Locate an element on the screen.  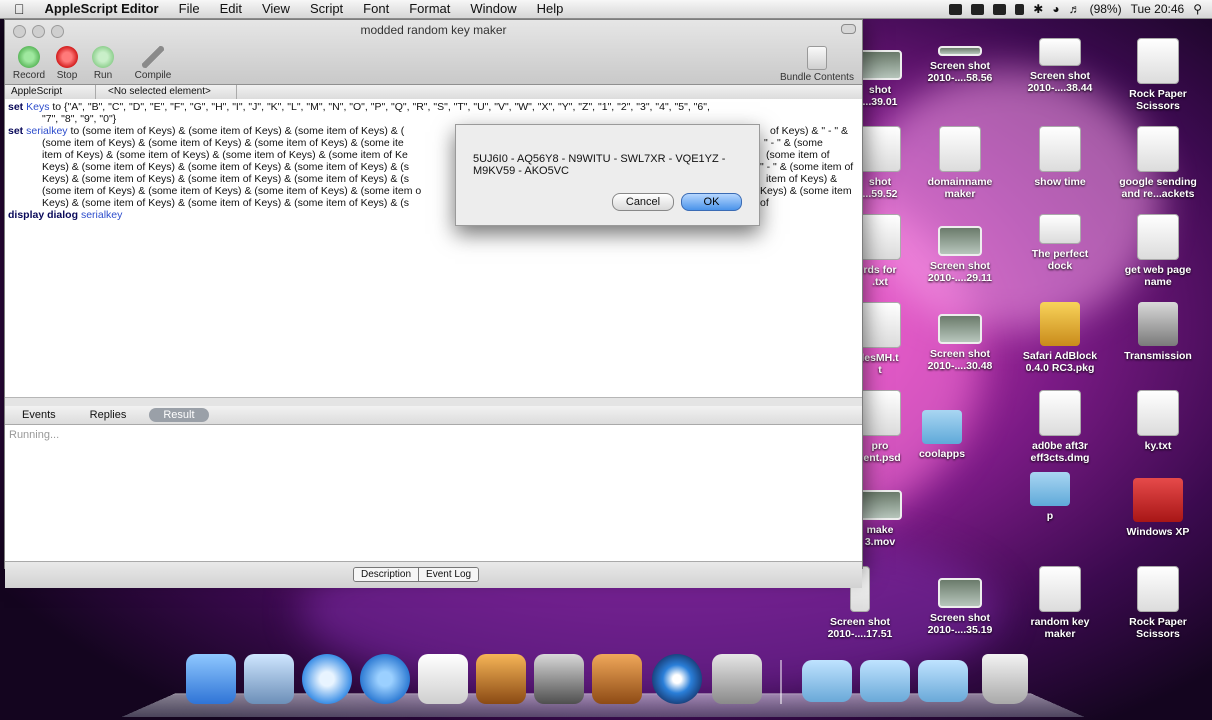
desktop-icon: Screen shot 2010-....38.44 is located at coordinates (1060, 66).